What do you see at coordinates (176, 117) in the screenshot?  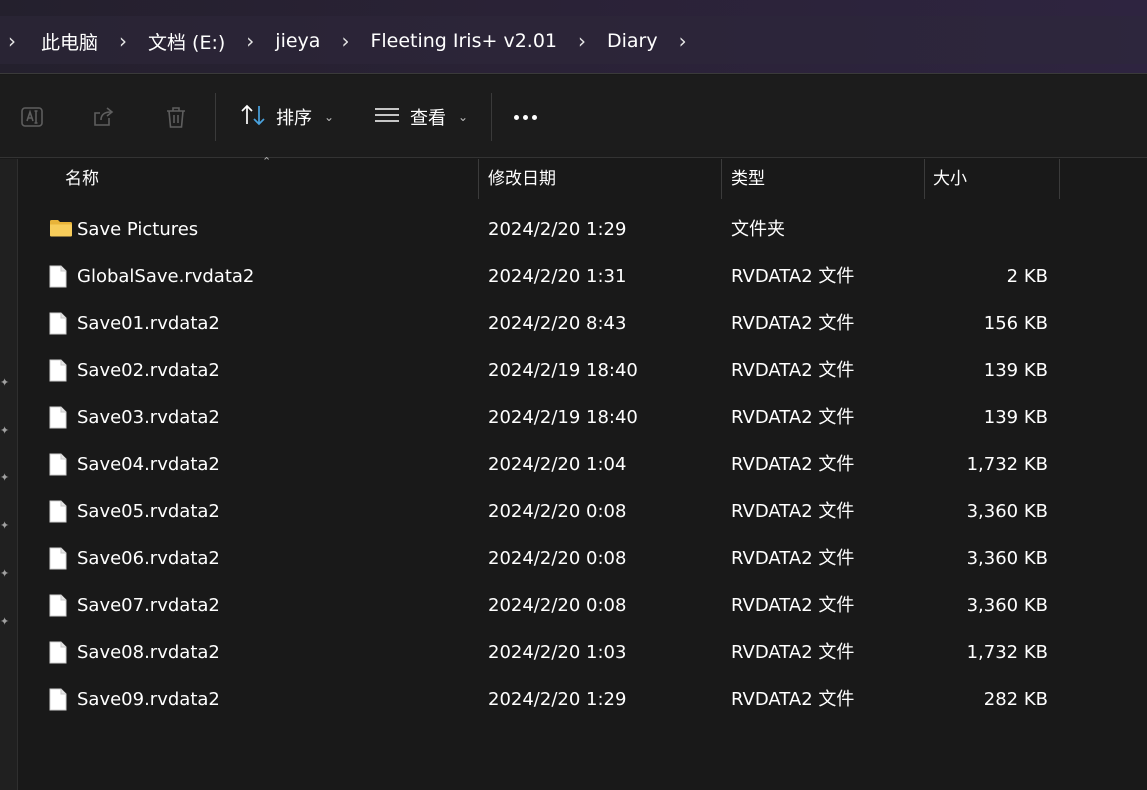 I see `delete-icon` at bounding box center [176, 117].